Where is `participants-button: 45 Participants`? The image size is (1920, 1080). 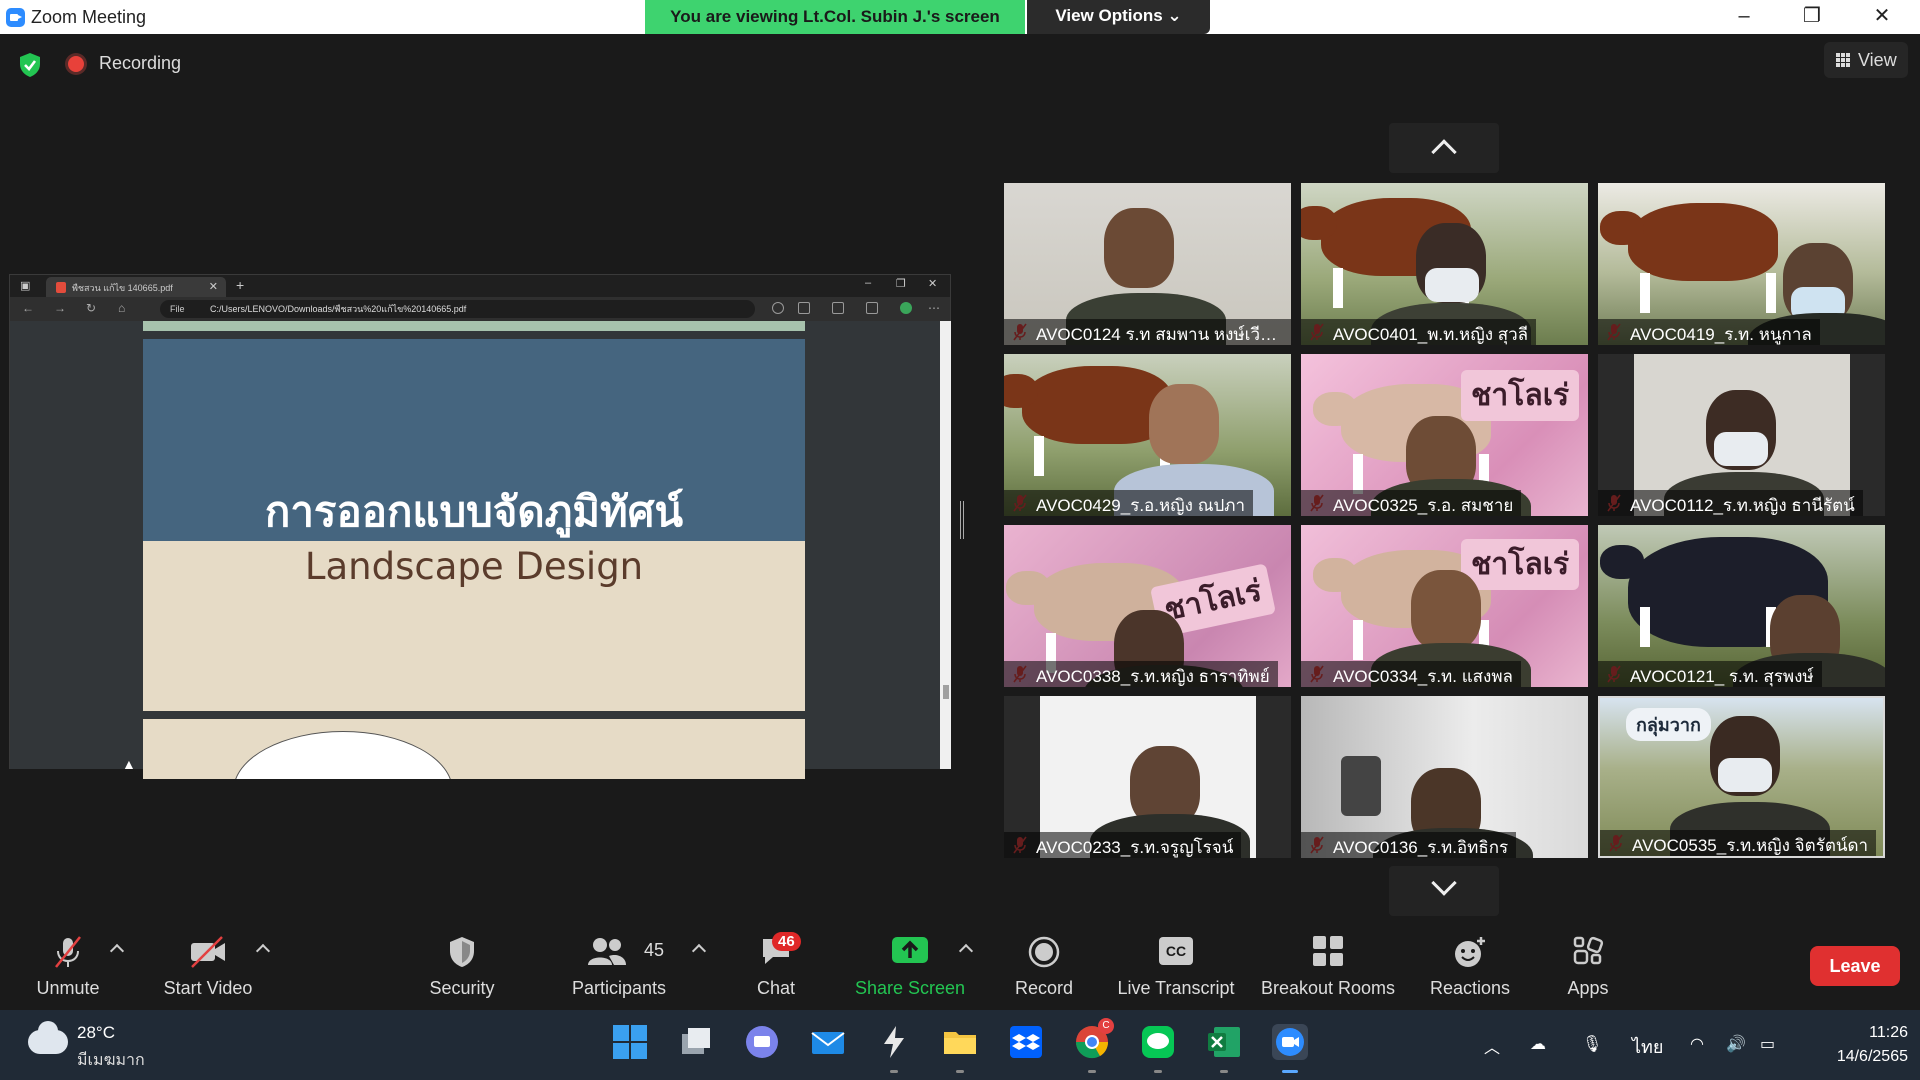 participants-button: 45 Participants is located at coordinates (619, 965).